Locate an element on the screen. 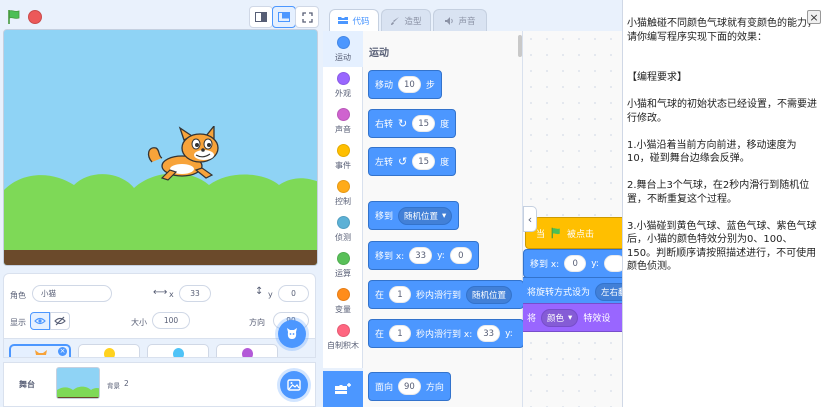  close-icon: × is located at coordinates (814, 17).